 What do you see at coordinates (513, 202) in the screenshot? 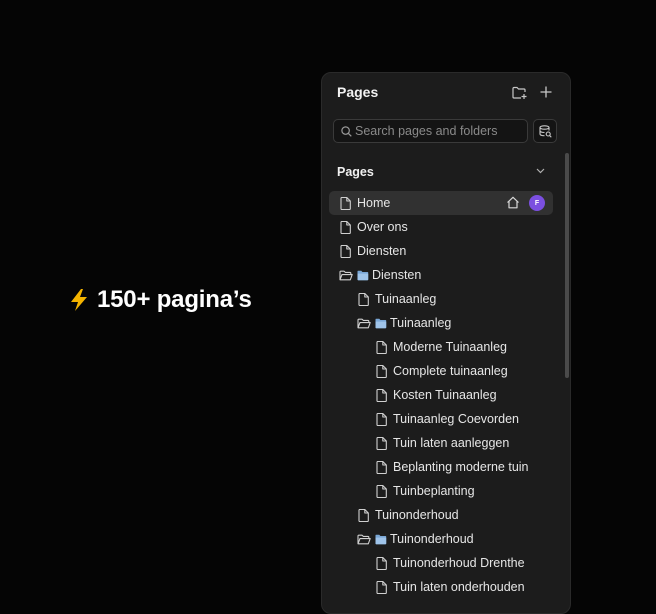
I see `home-icon` at bounding box center [513, 202].